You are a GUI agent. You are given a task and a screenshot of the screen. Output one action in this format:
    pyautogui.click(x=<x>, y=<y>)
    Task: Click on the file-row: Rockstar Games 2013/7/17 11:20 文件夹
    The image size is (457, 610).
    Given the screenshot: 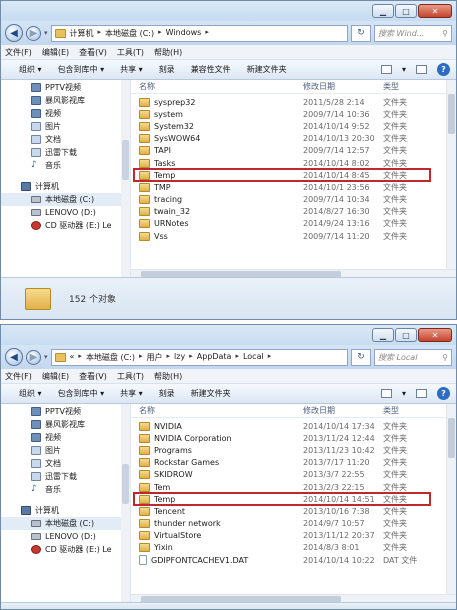 What is the action you would take?
    pyautogui.click(x=293, y=463)
    